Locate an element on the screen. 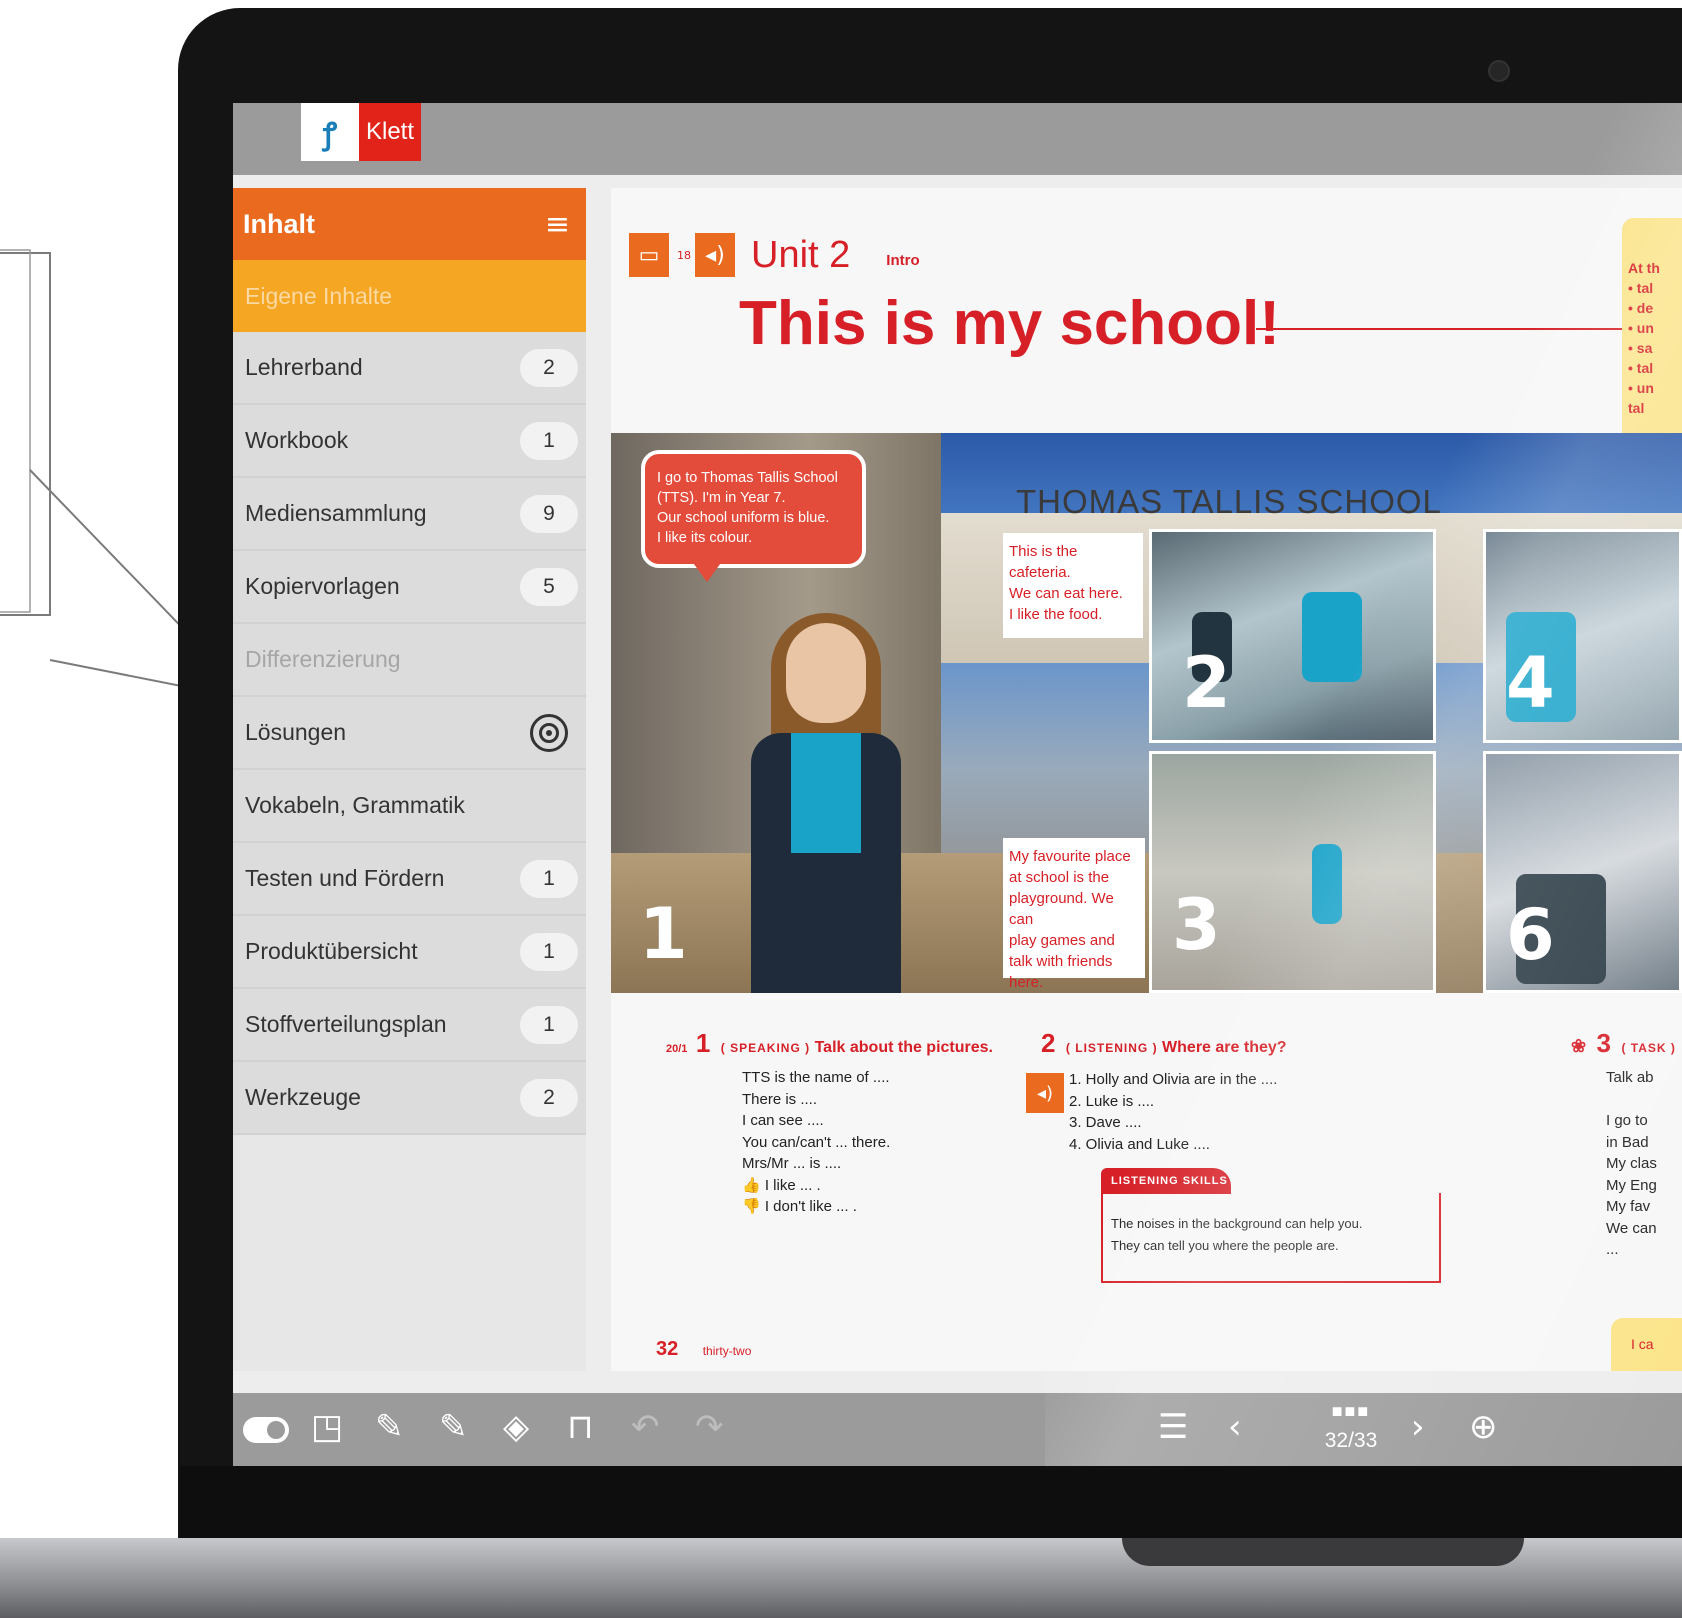 The image size is (1682, 1618). page-icon: ◳ is located at coordinates (327, 1427).